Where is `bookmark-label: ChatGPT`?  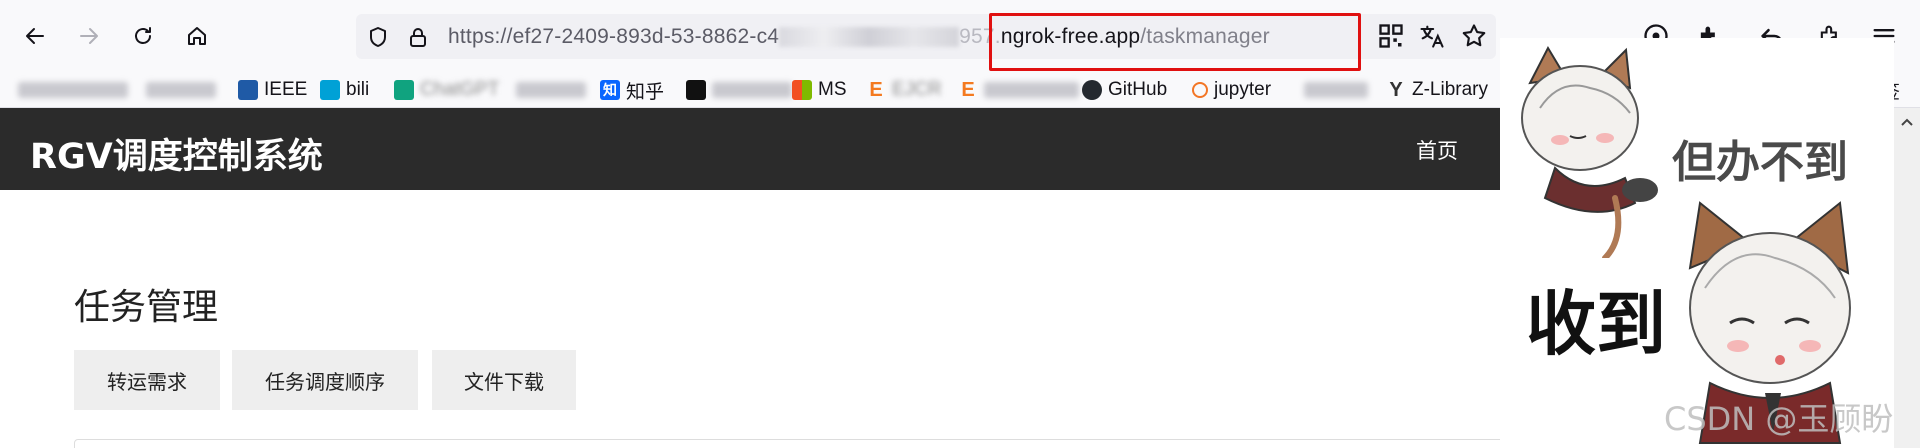 bookmark-label: ChatGPT is located at coordinates (460, 89).